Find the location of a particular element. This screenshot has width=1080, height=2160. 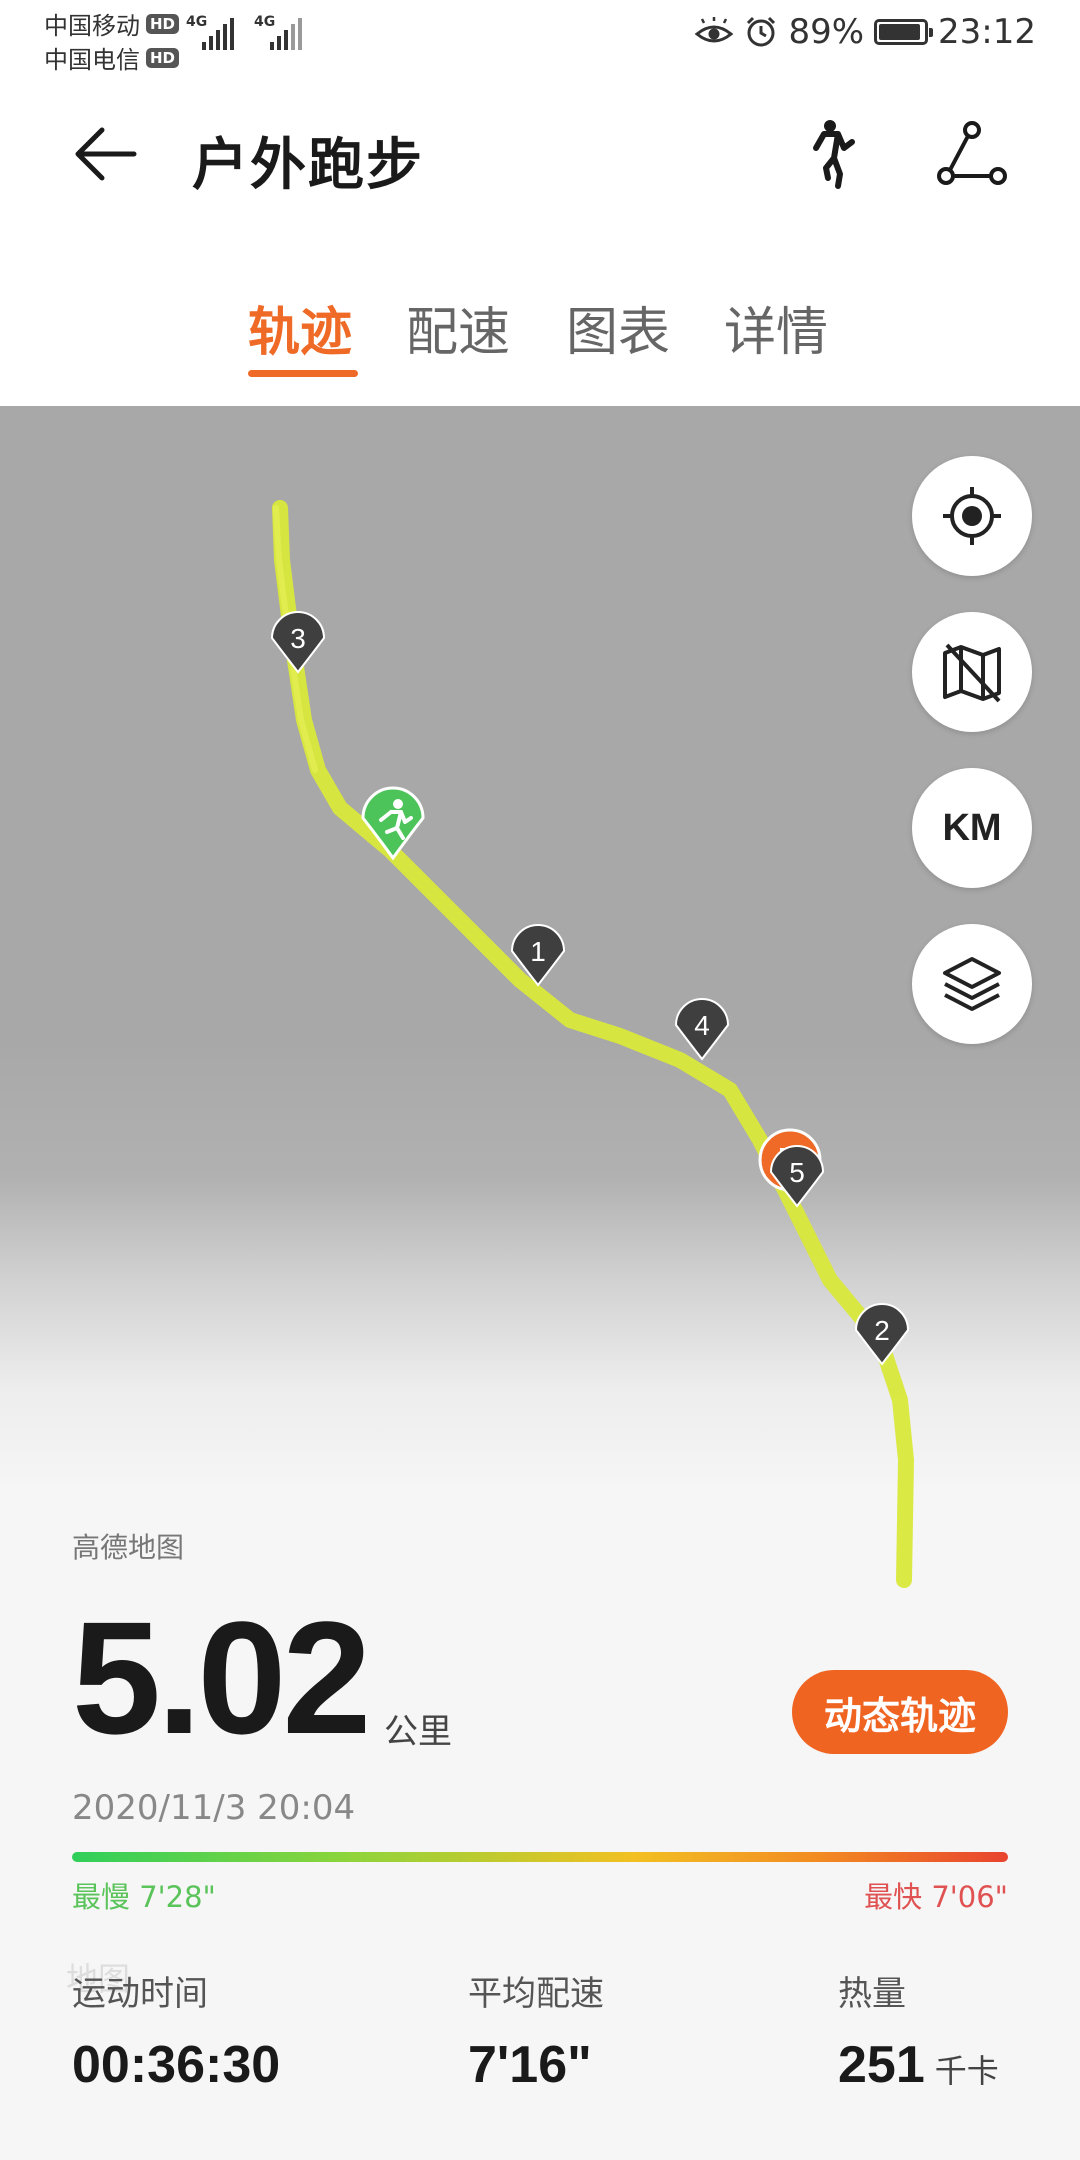

hd-badge-2: HD is located at coordinates (163, 57).